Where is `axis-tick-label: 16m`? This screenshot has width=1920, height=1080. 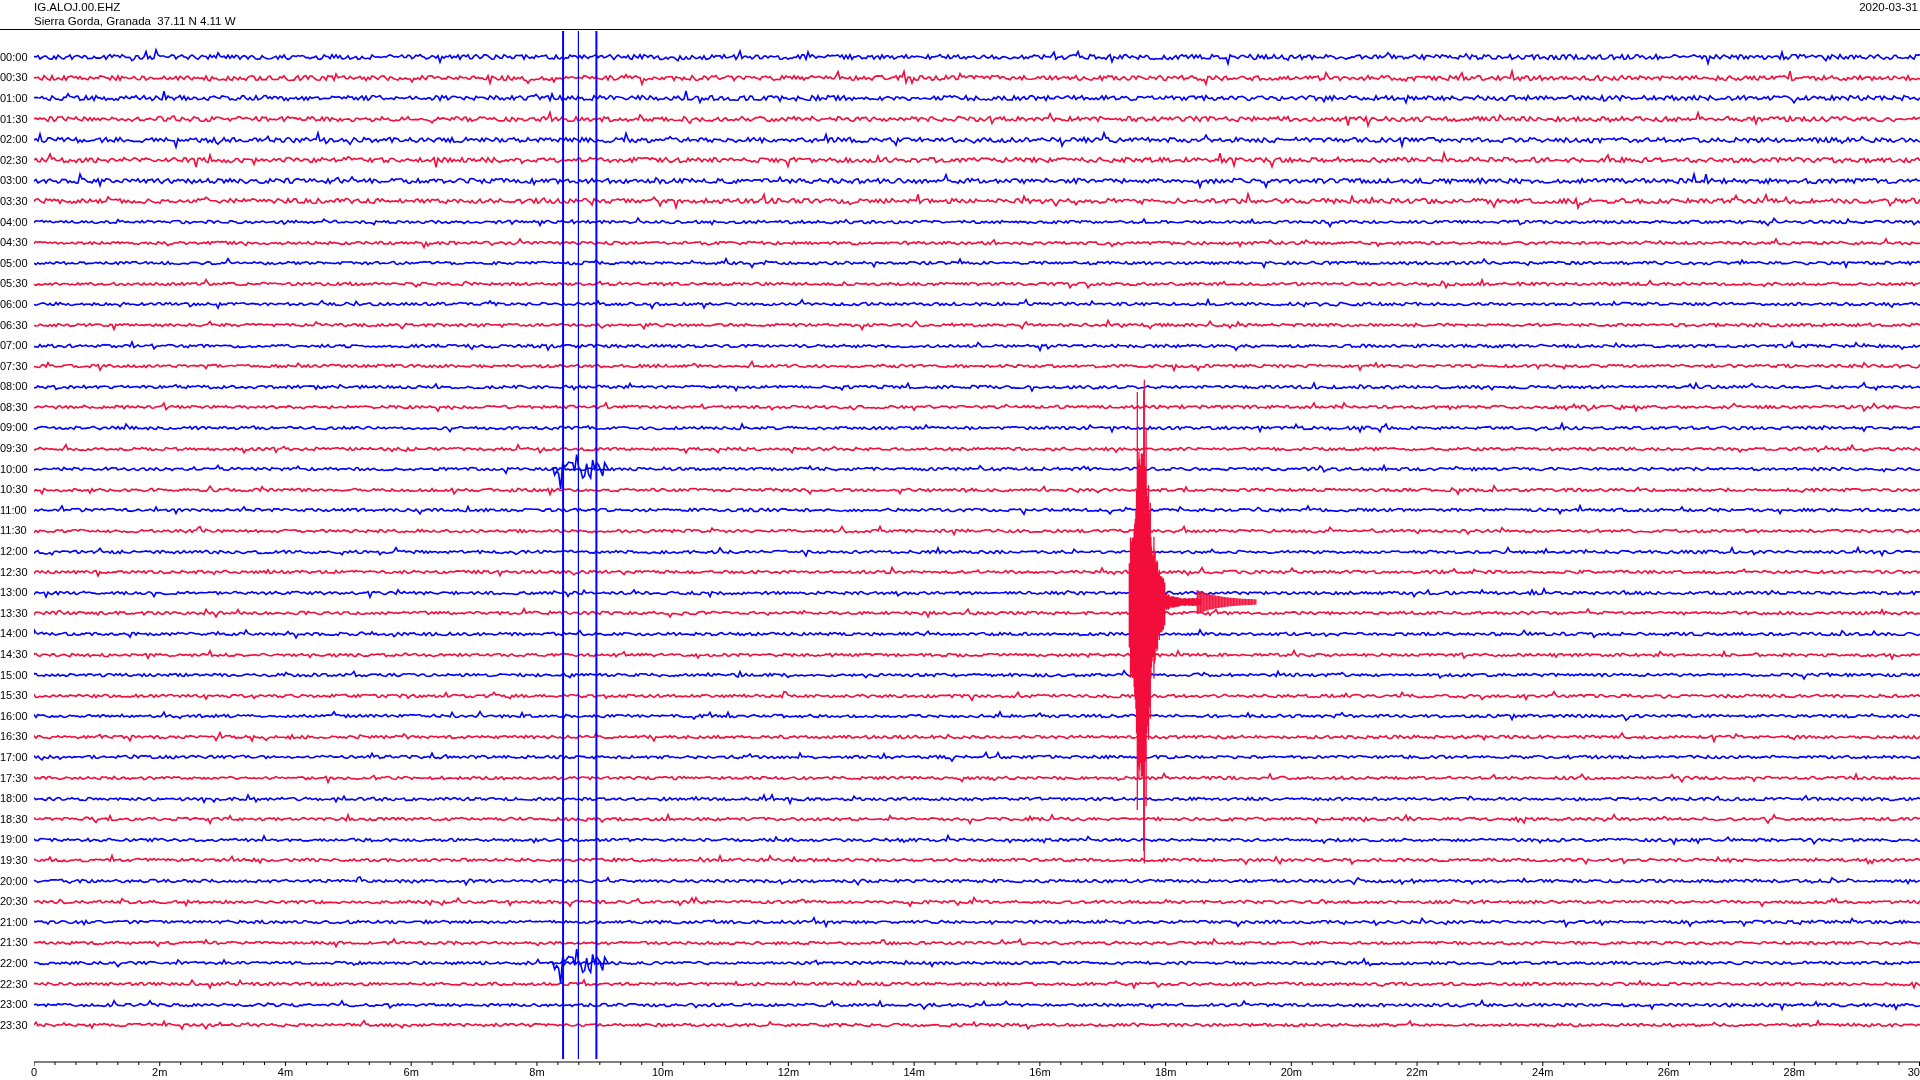
axis-tick-label: 16m is located at coordinates (1040, 1072).